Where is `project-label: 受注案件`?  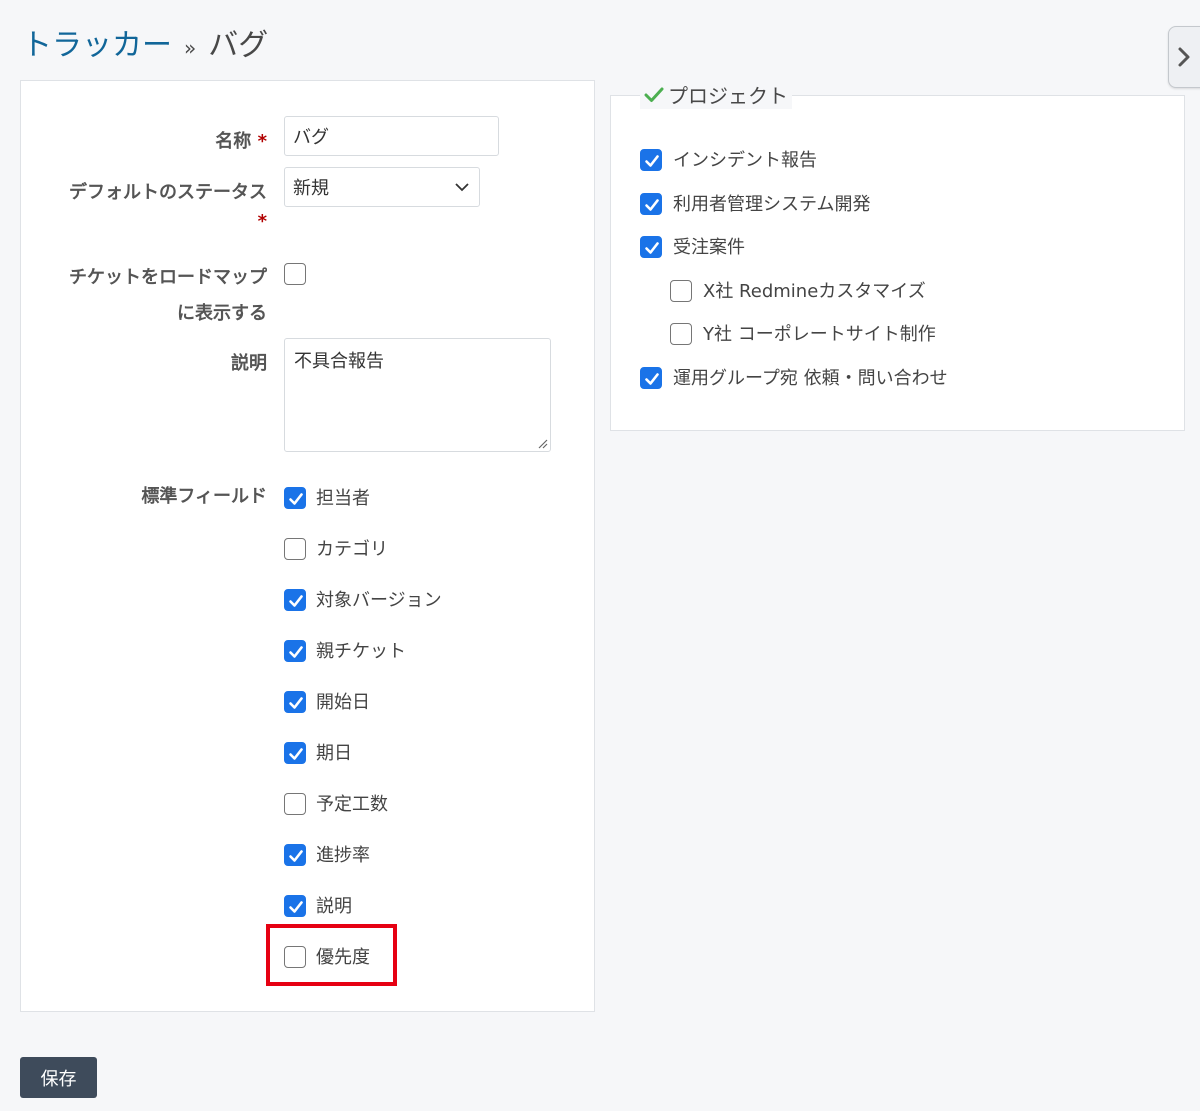 project-label: 受注案件 is located at coordinates (709, 247).